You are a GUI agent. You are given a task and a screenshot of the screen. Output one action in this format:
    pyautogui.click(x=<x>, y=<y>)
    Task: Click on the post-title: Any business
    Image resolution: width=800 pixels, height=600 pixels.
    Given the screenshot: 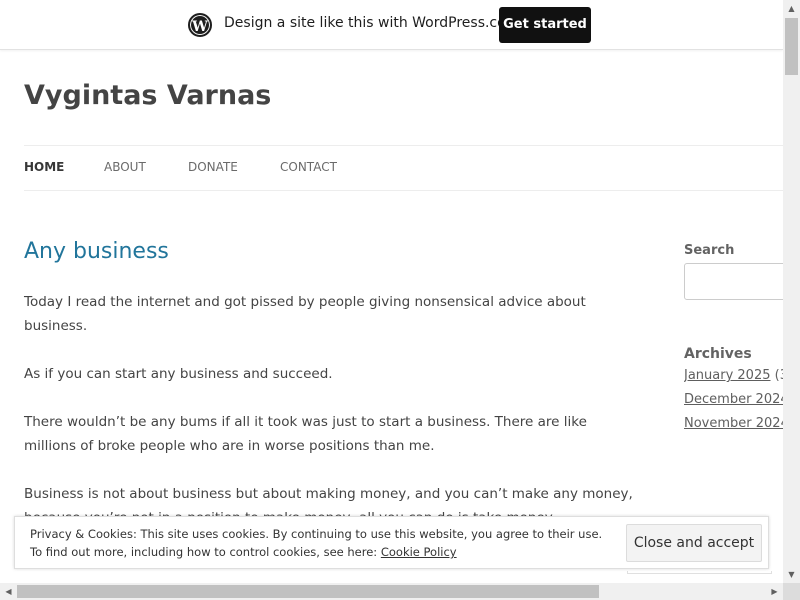 What is the action you would take?
    pyautogui.click(x=96, y=251)
    